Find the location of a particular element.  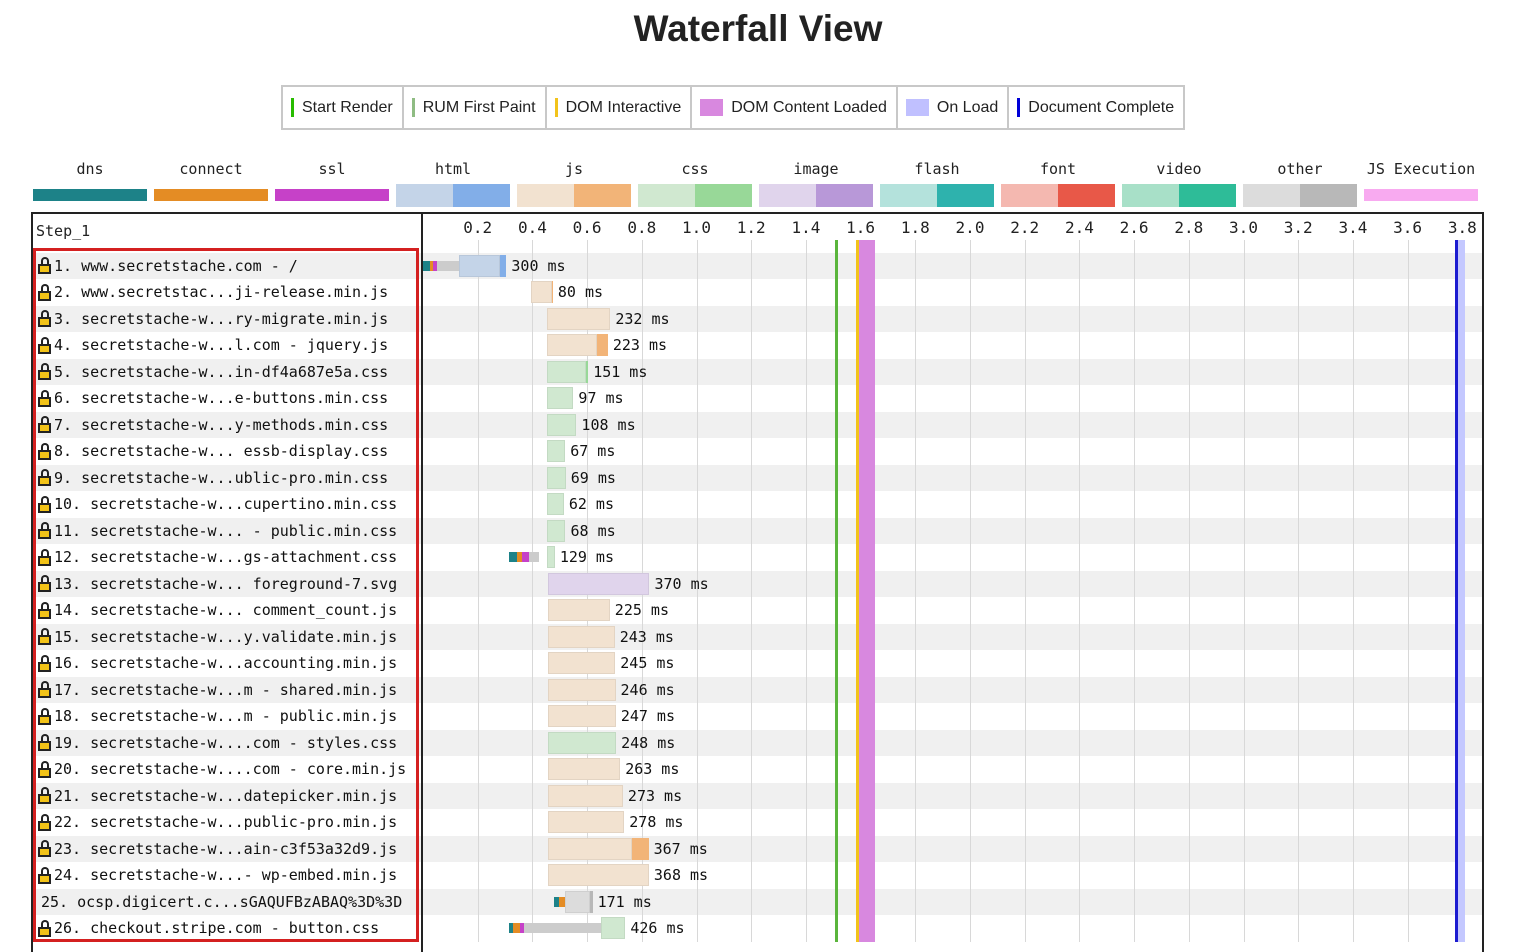

type-legend-js: js is located at coordinates (574, 183).